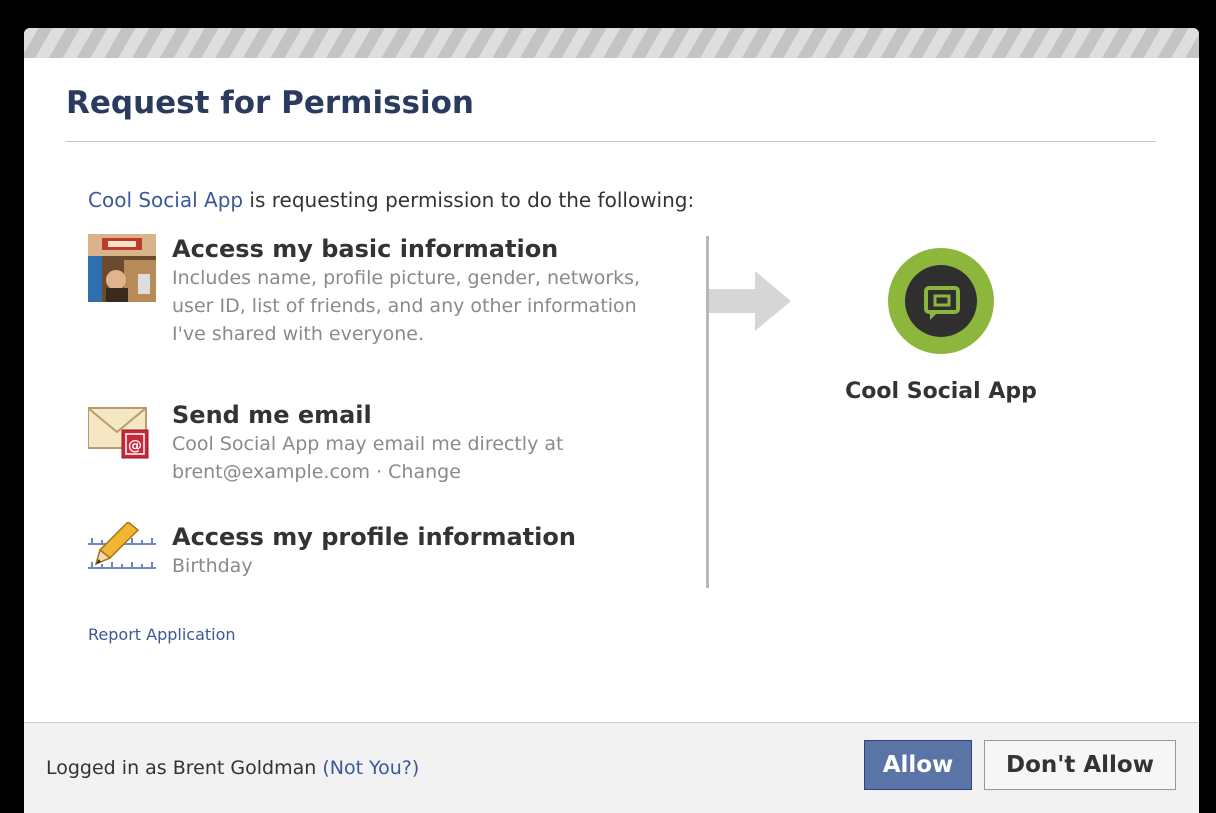 The image size is (1216, 813). Describe the element at coordinates (184, 768) in the screenshot. I see `logged-in-text: Logged in as Brent Goldman` at that location.